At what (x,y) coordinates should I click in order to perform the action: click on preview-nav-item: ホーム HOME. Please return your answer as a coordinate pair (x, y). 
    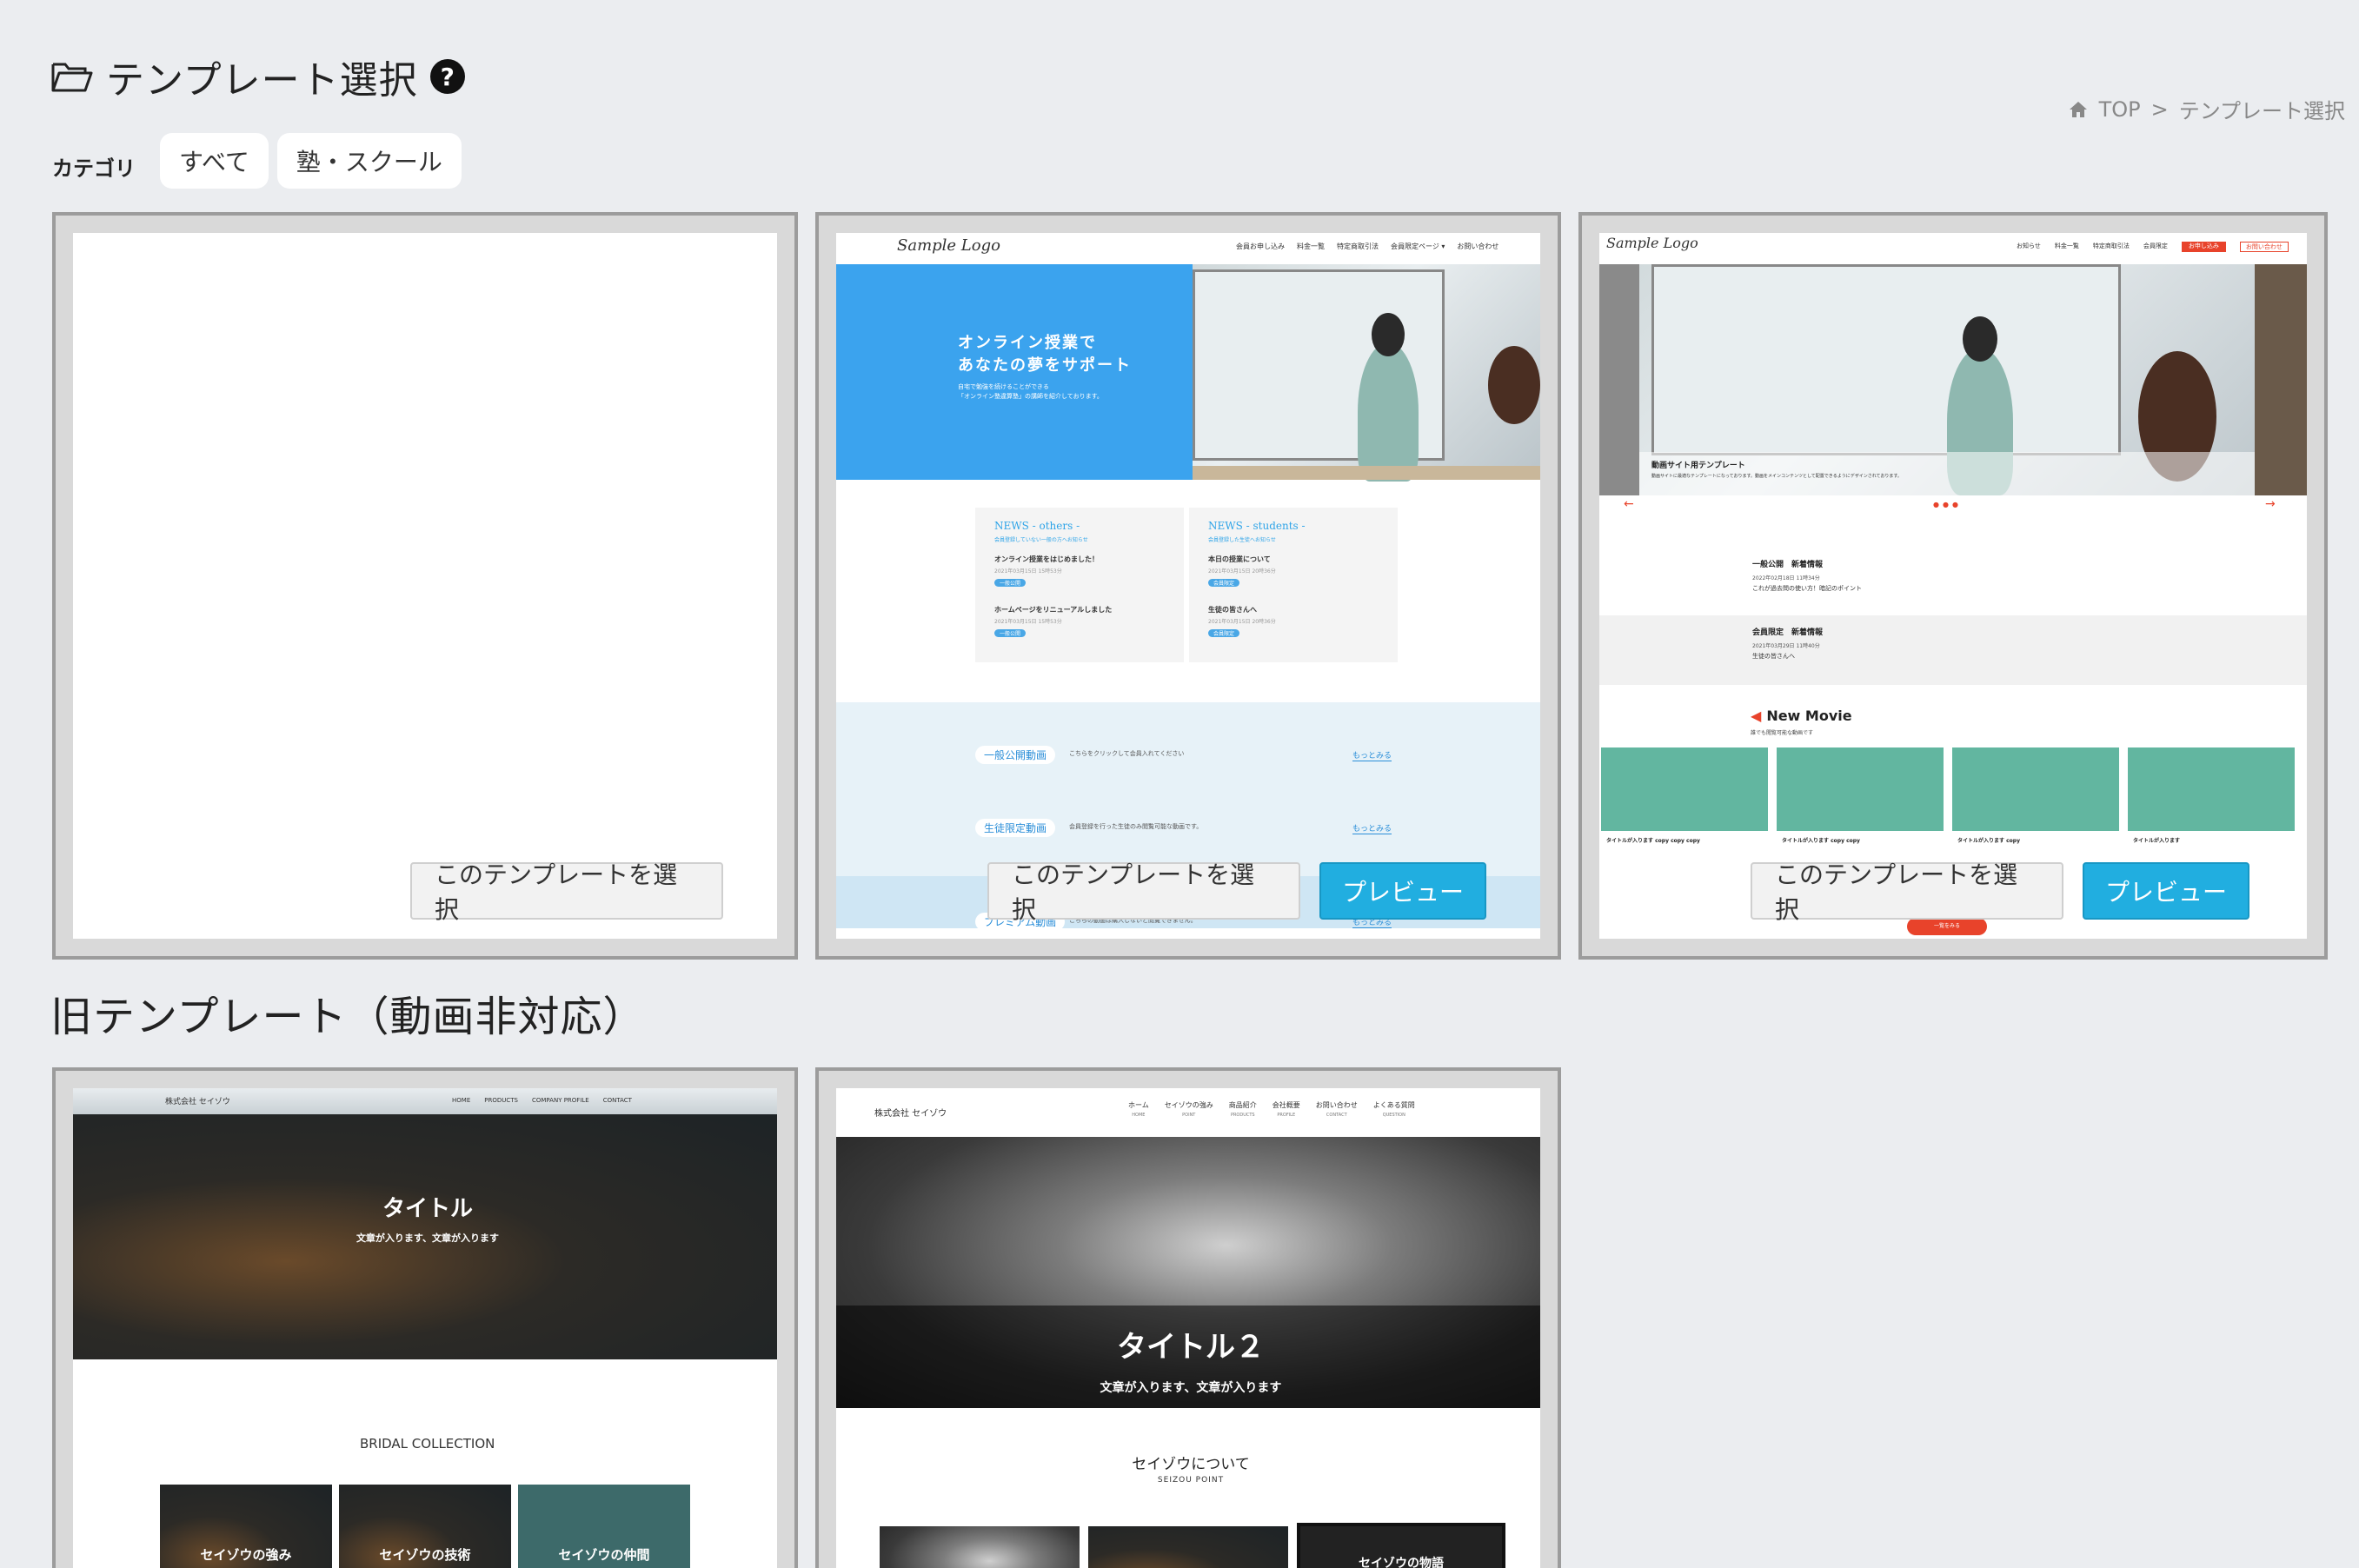
    Looking at the image, I should click on (1138, 1109).